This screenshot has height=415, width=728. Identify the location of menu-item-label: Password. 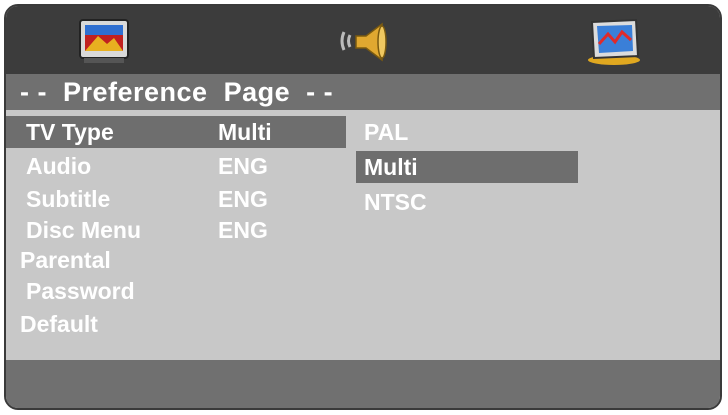
(80, 291).